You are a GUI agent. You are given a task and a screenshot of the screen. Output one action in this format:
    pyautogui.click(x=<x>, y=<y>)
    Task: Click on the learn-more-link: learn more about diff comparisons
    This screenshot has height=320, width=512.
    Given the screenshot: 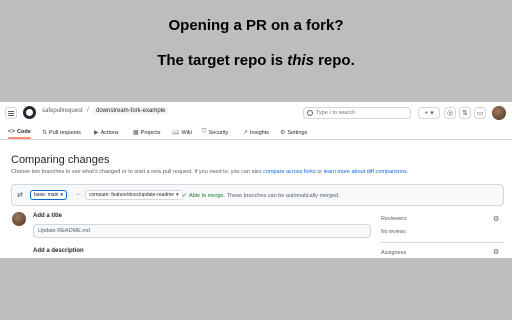 What is the action you would take?
    pyautogui.click(x=365, y=172)
    